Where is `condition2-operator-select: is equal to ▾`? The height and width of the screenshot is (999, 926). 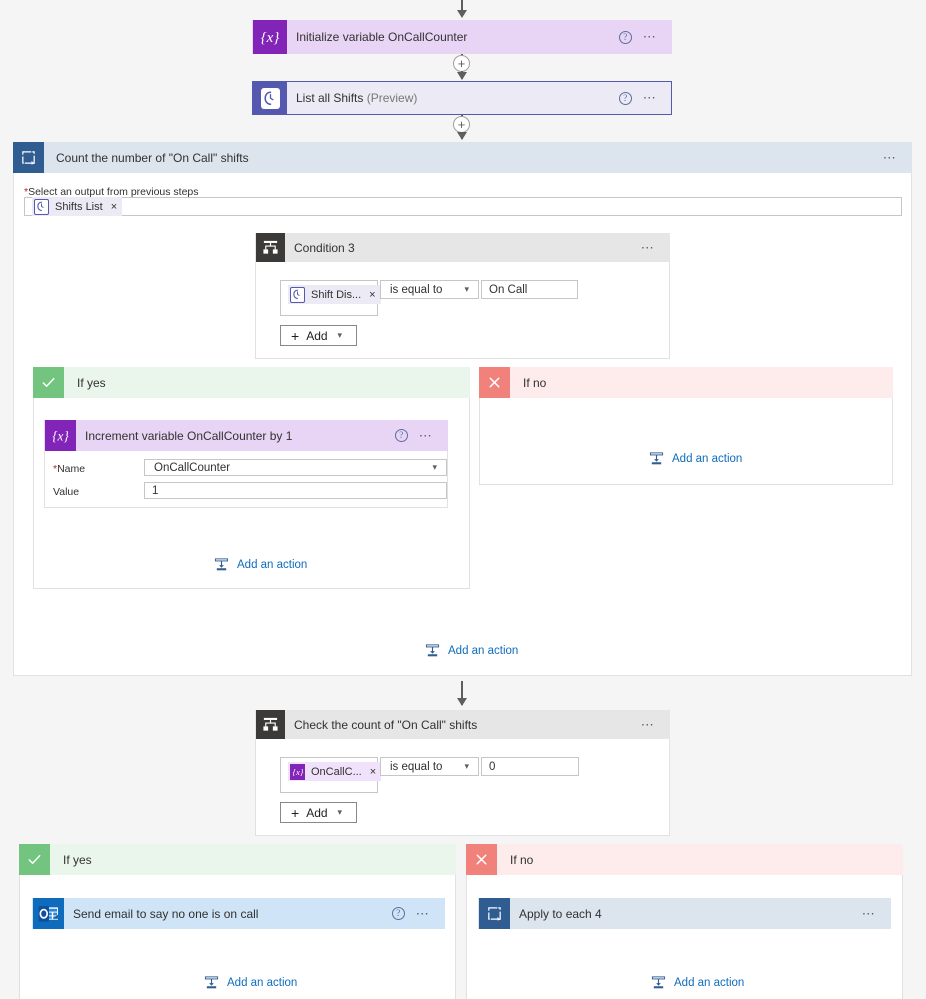
condition2-operator-select: is equal to ▾ is located at coordinates (429, 766).